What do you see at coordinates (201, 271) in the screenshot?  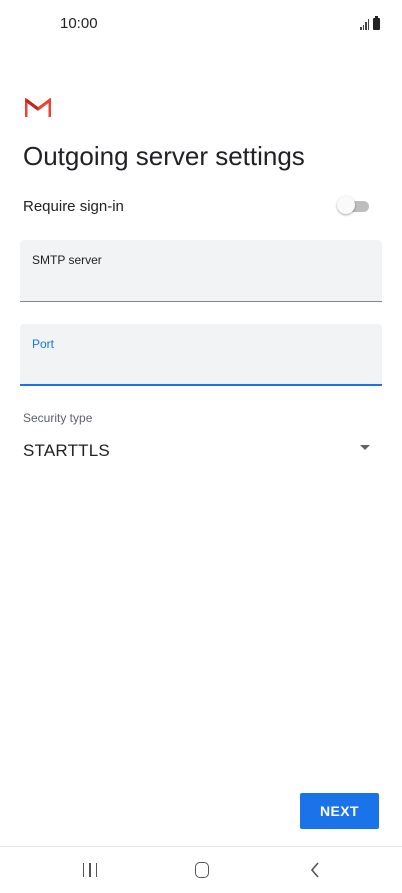 I see `smtp-server-field: SMTP server` at bounding box center [201, 271].